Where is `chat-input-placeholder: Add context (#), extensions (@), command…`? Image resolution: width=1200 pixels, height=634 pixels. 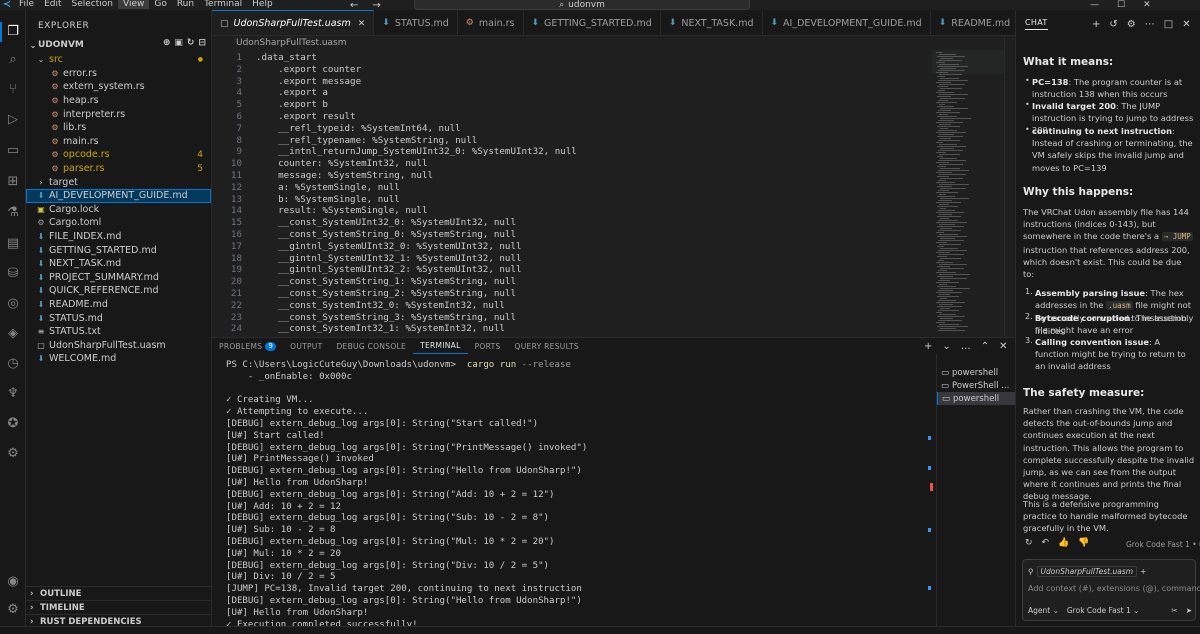 chat-input-placeholder: Add context (#), extensions (@), command… is located at coordinates (1114, 588).